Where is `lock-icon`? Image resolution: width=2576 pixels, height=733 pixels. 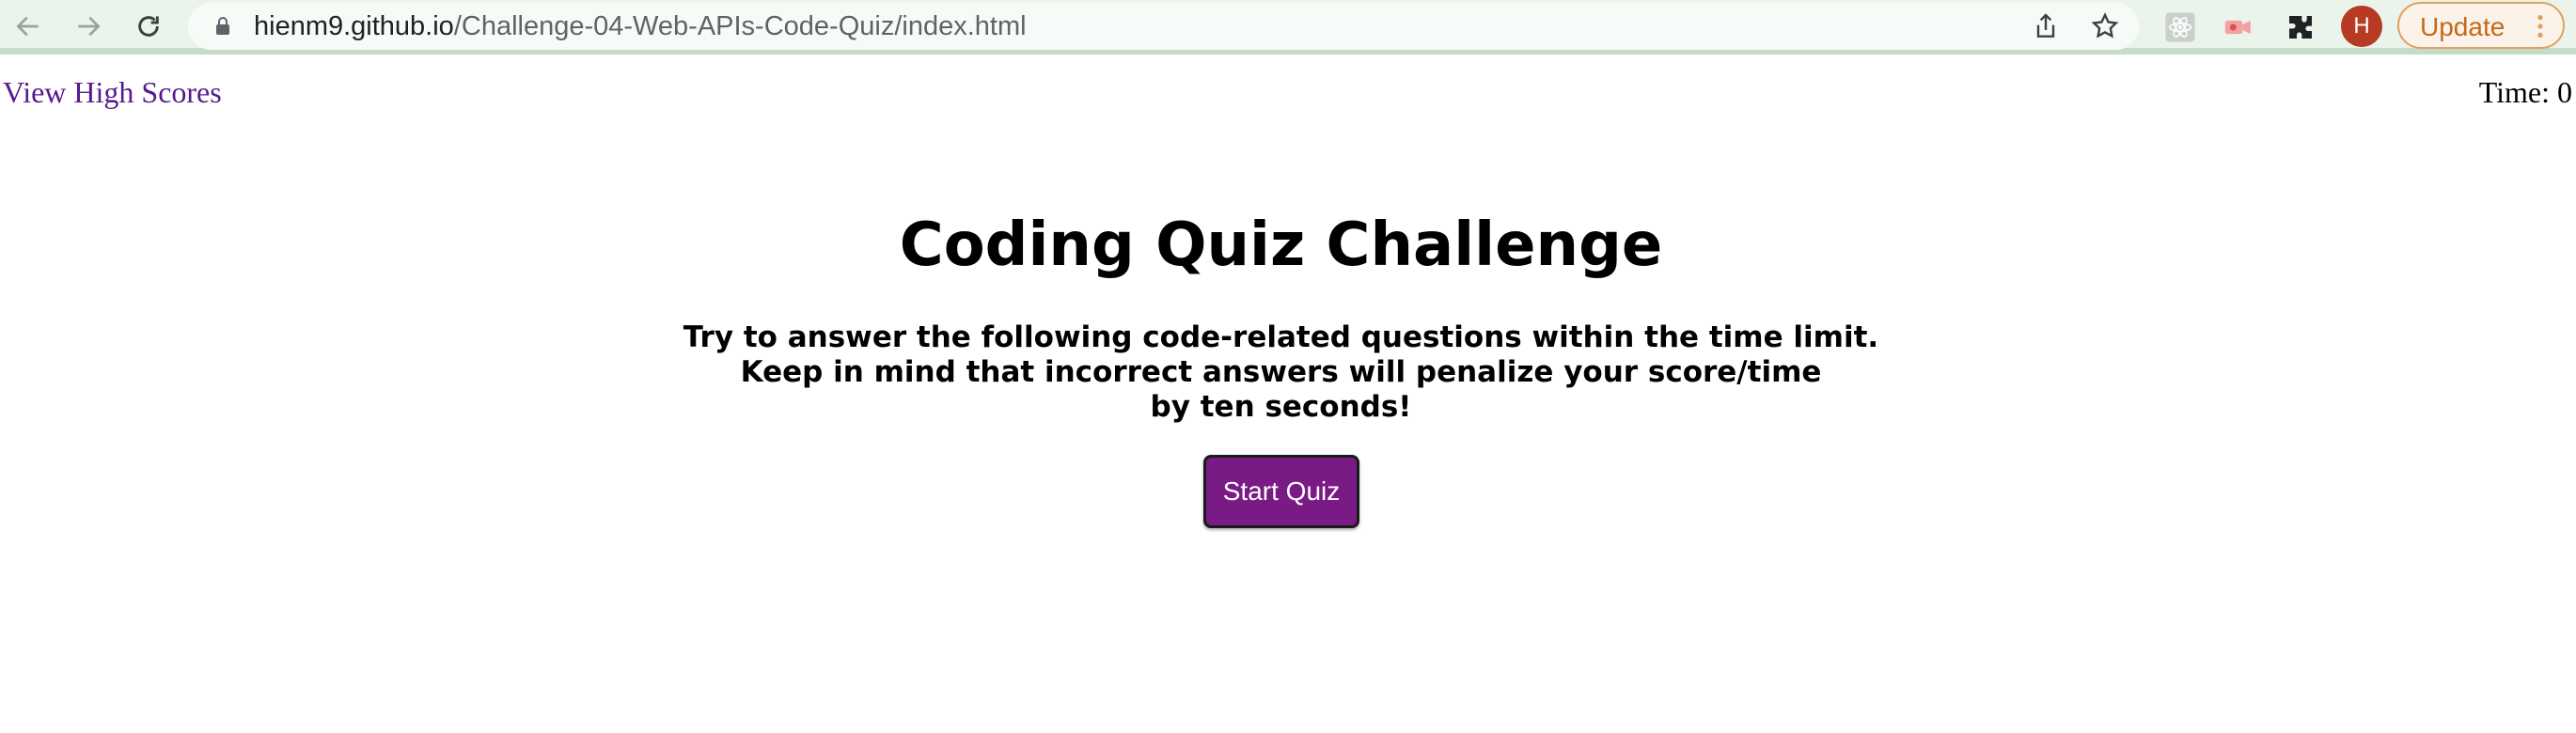 lock-icon is located at coordinates (223, 26).